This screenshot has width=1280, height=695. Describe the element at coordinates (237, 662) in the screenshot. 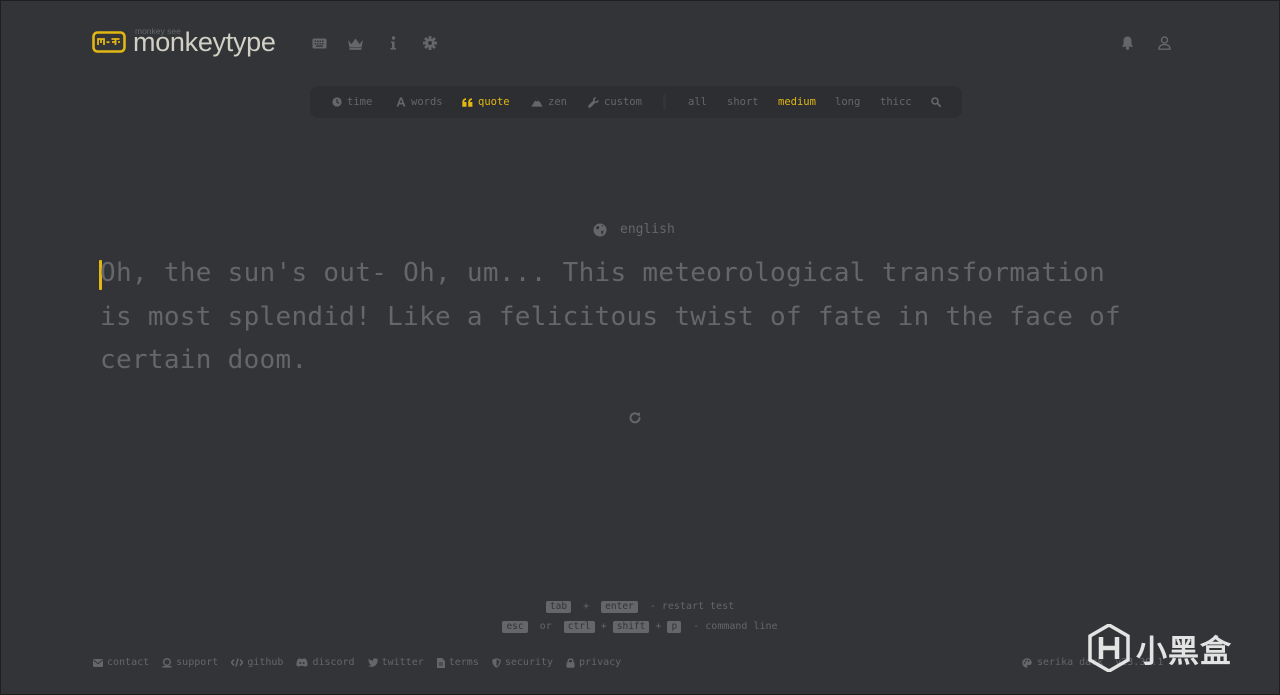

I see `code-icon` at that location.